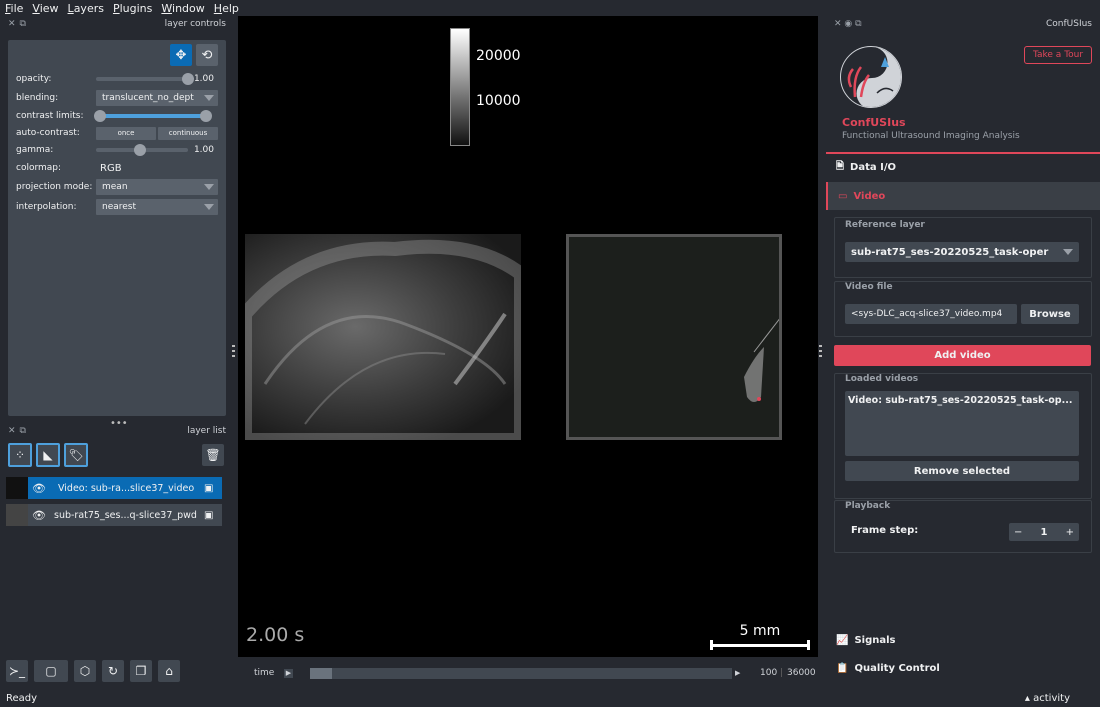  What do you see at coordinates (801, 673) in the screenshot?
I see `time-total: 36000` at bounding box center [801, 673].